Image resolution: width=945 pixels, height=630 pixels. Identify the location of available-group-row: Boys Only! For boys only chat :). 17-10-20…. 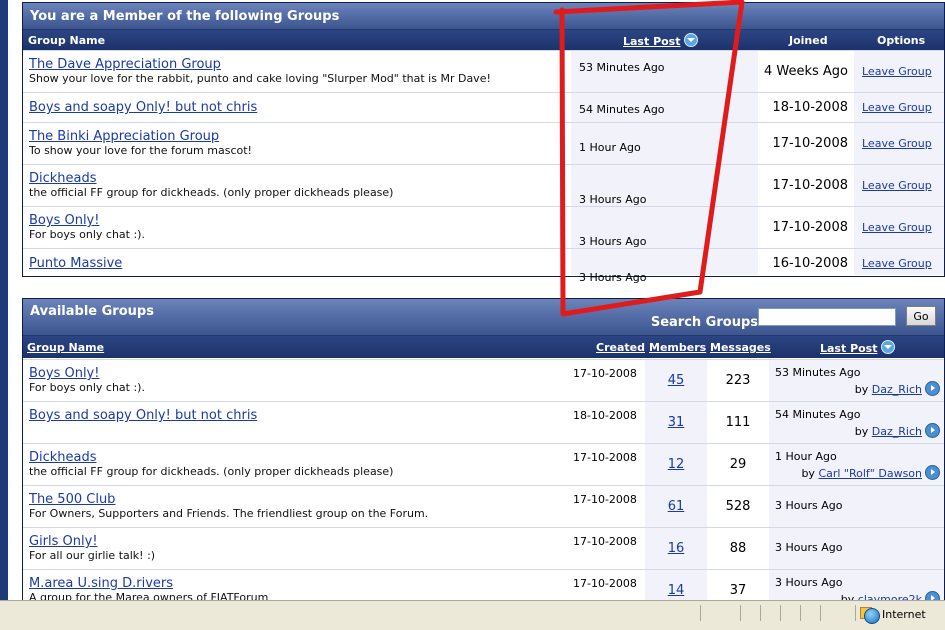
(483, 380).